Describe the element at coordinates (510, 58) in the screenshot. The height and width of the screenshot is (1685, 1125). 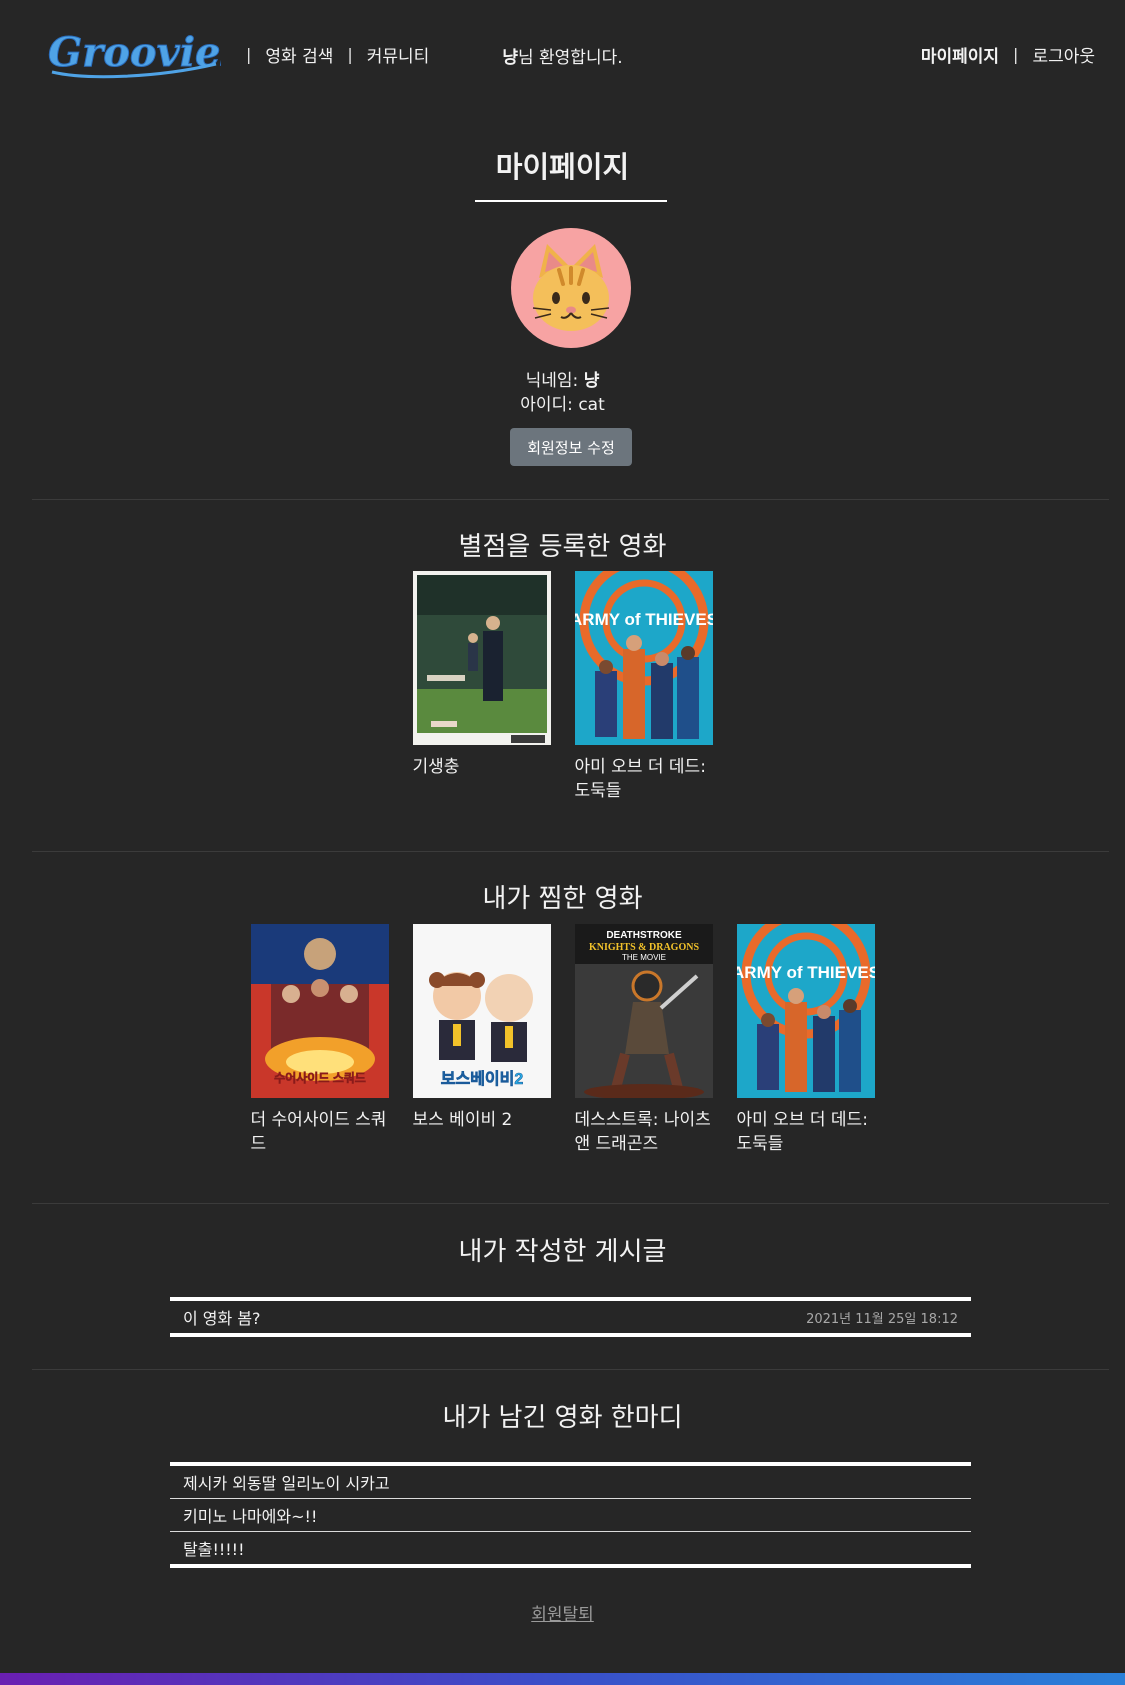
I see `welcome-username: 냥` at that location.